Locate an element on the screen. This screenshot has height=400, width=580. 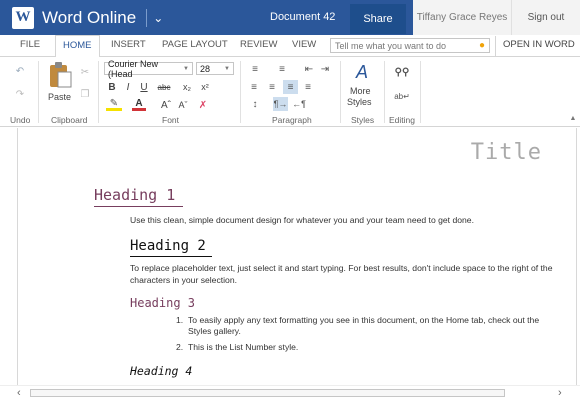
heading-2: Heading 2 is located at coordinates (171, 247).